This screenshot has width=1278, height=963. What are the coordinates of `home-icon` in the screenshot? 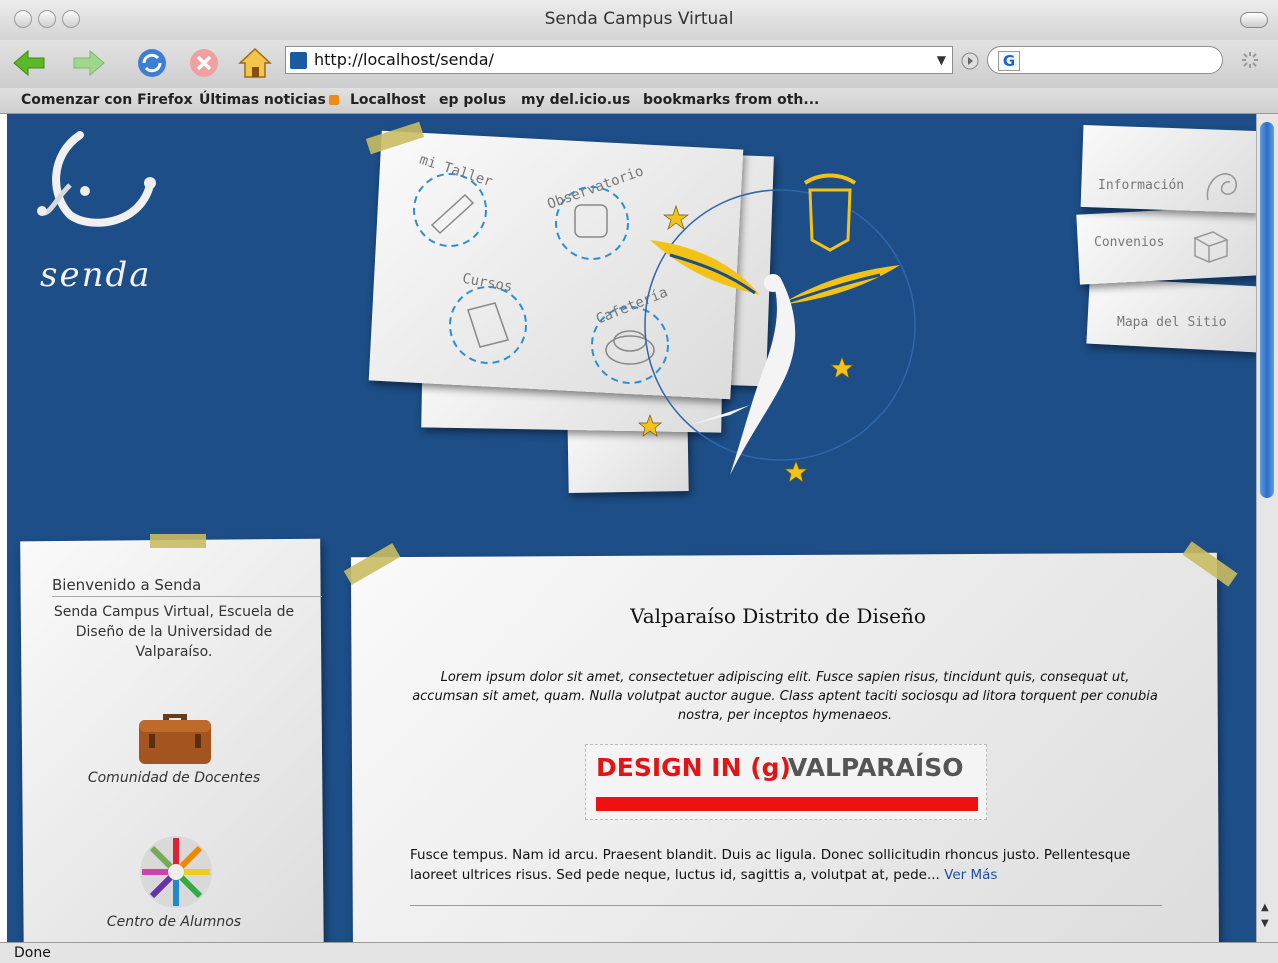 It's located at (255, 62).